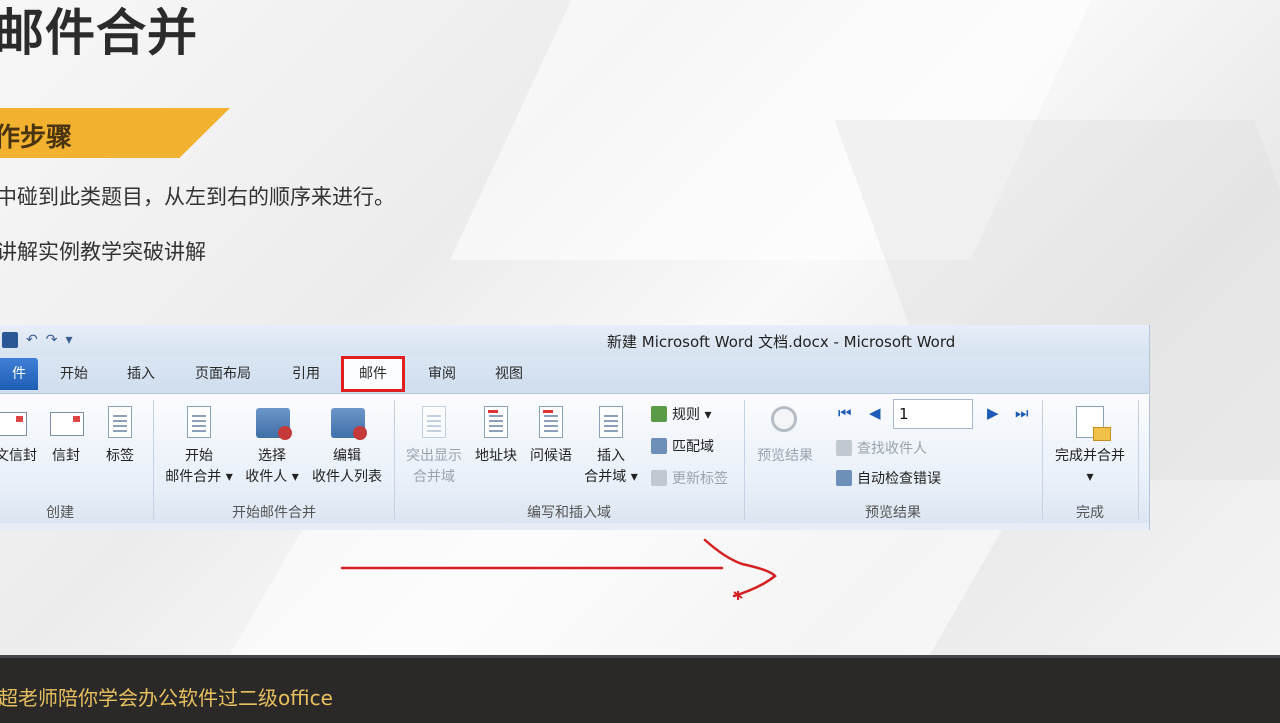  What do you see at coordinates (845, 413) in the screenshot?
I see `first-record-icon: ⏮` at bounding box center [845, 413].